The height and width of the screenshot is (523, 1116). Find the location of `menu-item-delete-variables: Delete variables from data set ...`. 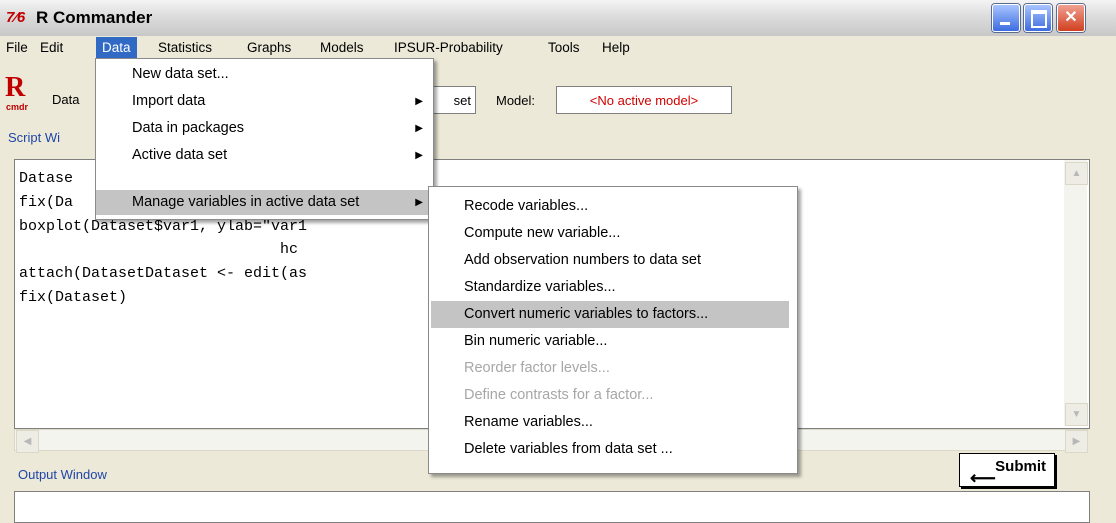

menu-item-delete-variables: Delete variables from data set ... is located at coordinates (613, 449).